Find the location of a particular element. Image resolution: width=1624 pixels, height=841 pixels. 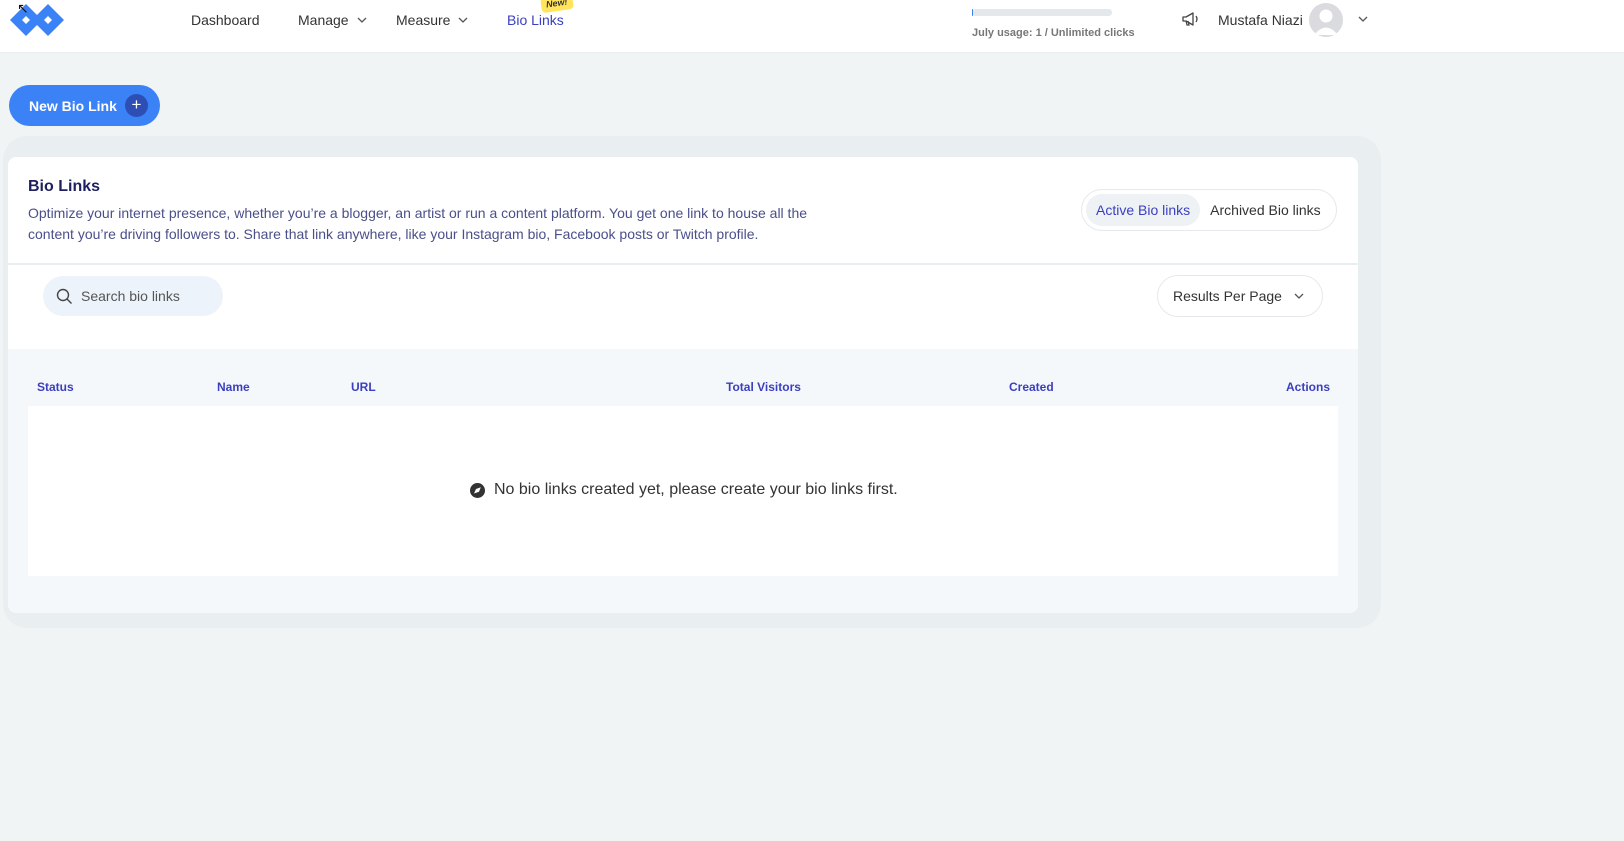

bio-links-toggle: Active Bio links Archived Bio links is located at coordinates (1209, 210).